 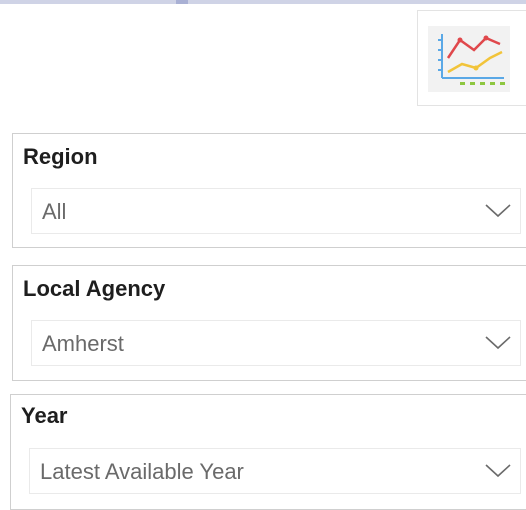 I want to click on region-selected-value: All, so click(x=54, y=211).